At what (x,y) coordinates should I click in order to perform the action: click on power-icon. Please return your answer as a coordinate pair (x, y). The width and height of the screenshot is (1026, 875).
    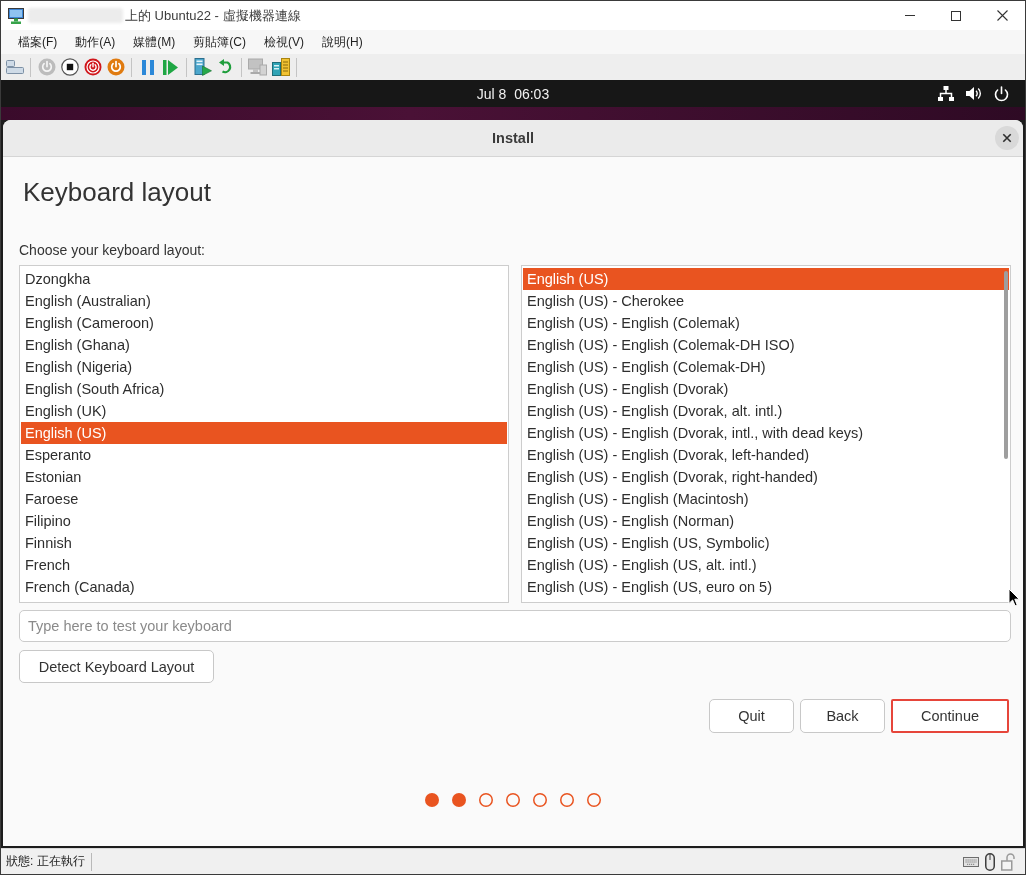
    Looking at the image, I should click on (1001, 93).